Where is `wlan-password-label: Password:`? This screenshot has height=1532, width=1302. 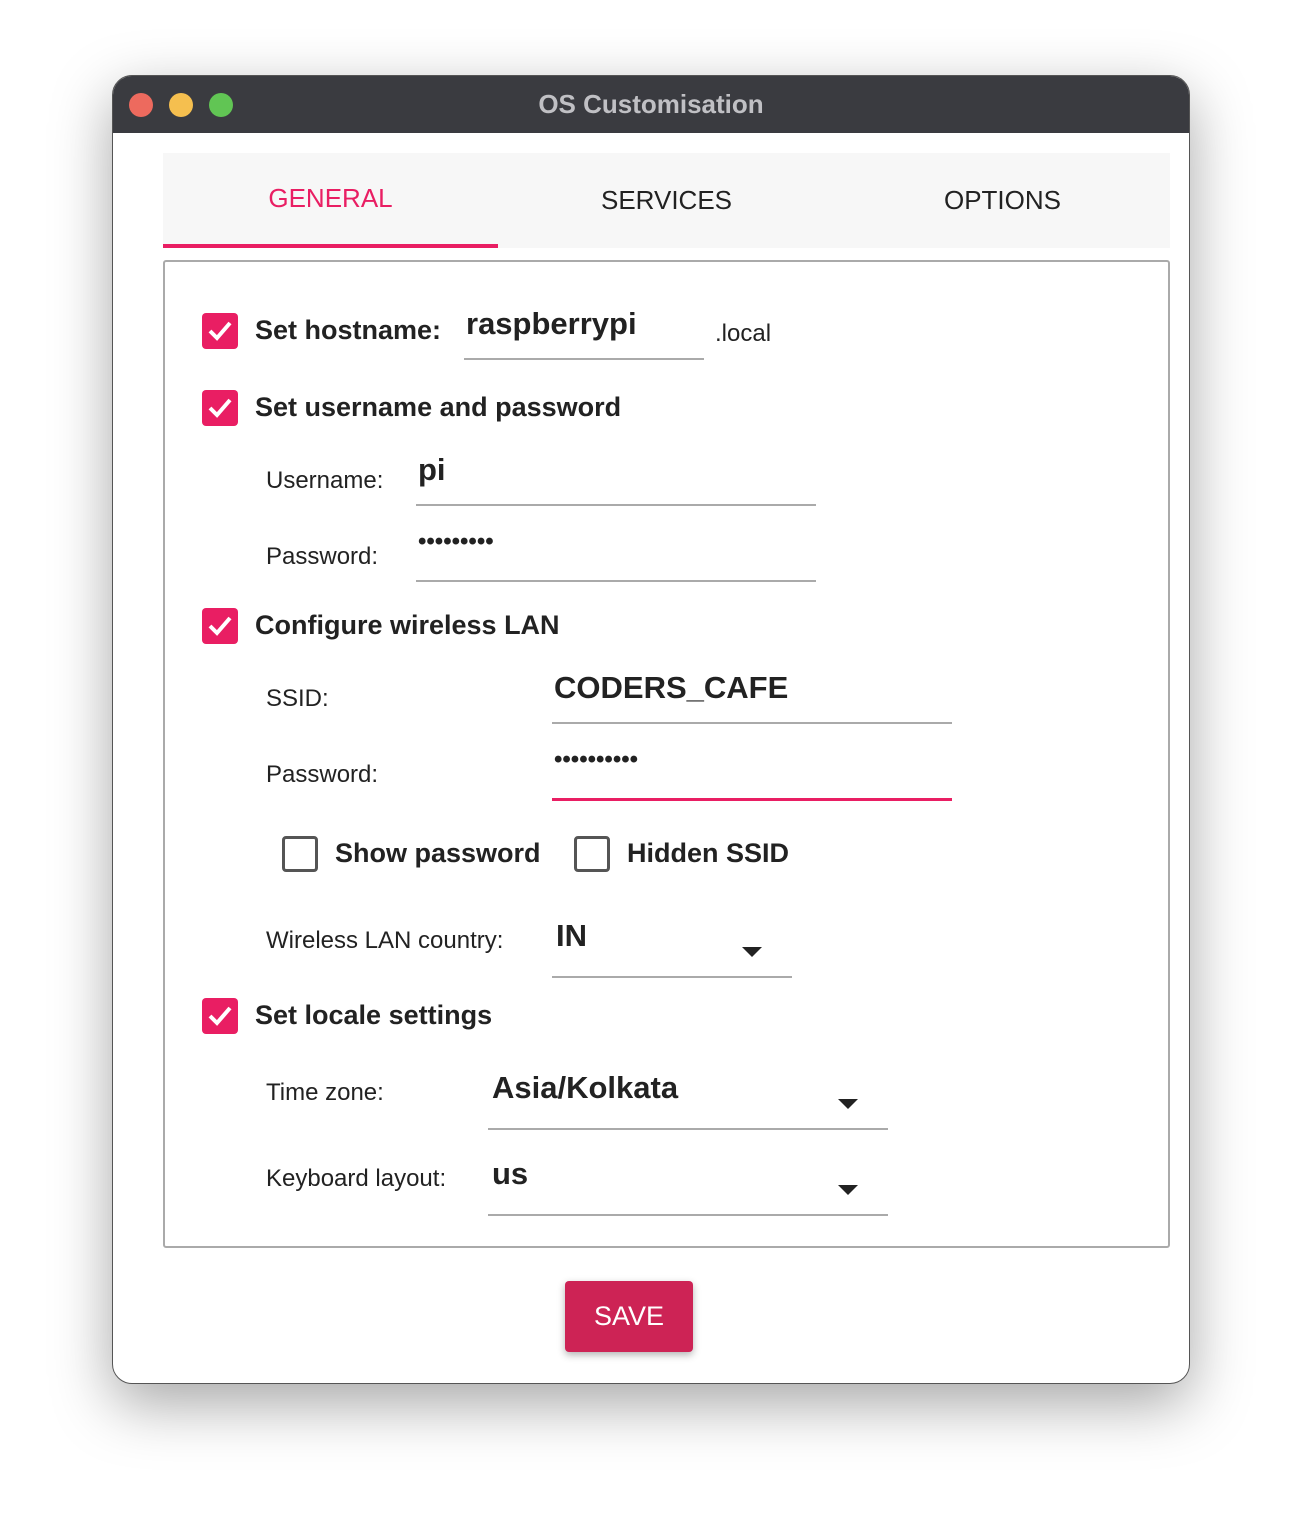 wlan-password-label: Password: is located at coordinates (322, 774).